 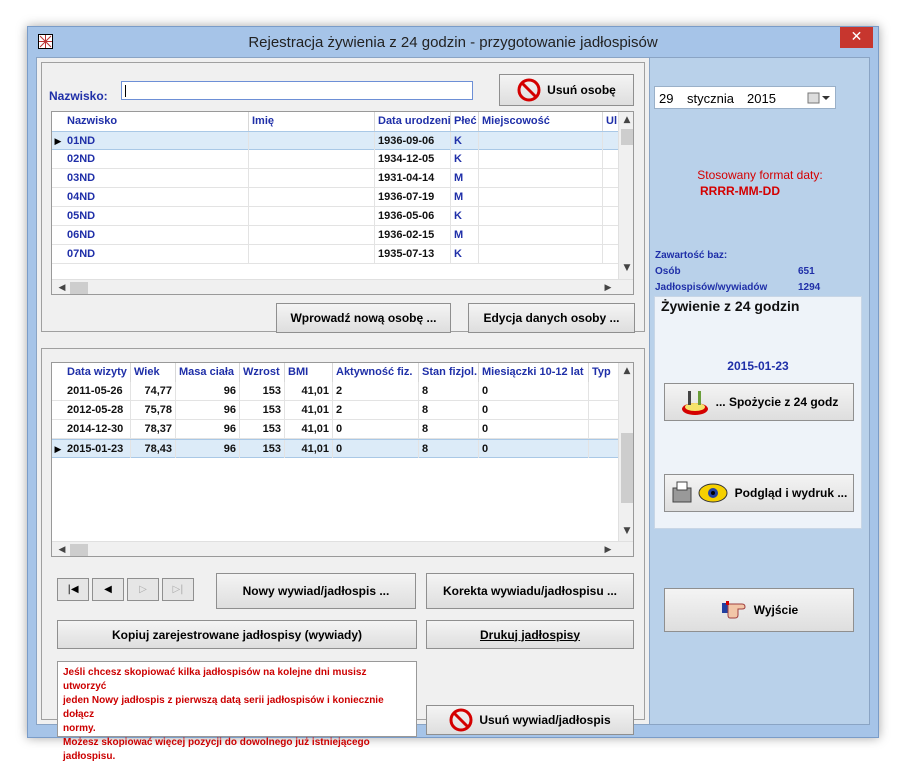 What do you see at coordinates (449, 372) in the screenshot?
I see `col-stan: Stan fizjol.` at bounding box center [449, 372].